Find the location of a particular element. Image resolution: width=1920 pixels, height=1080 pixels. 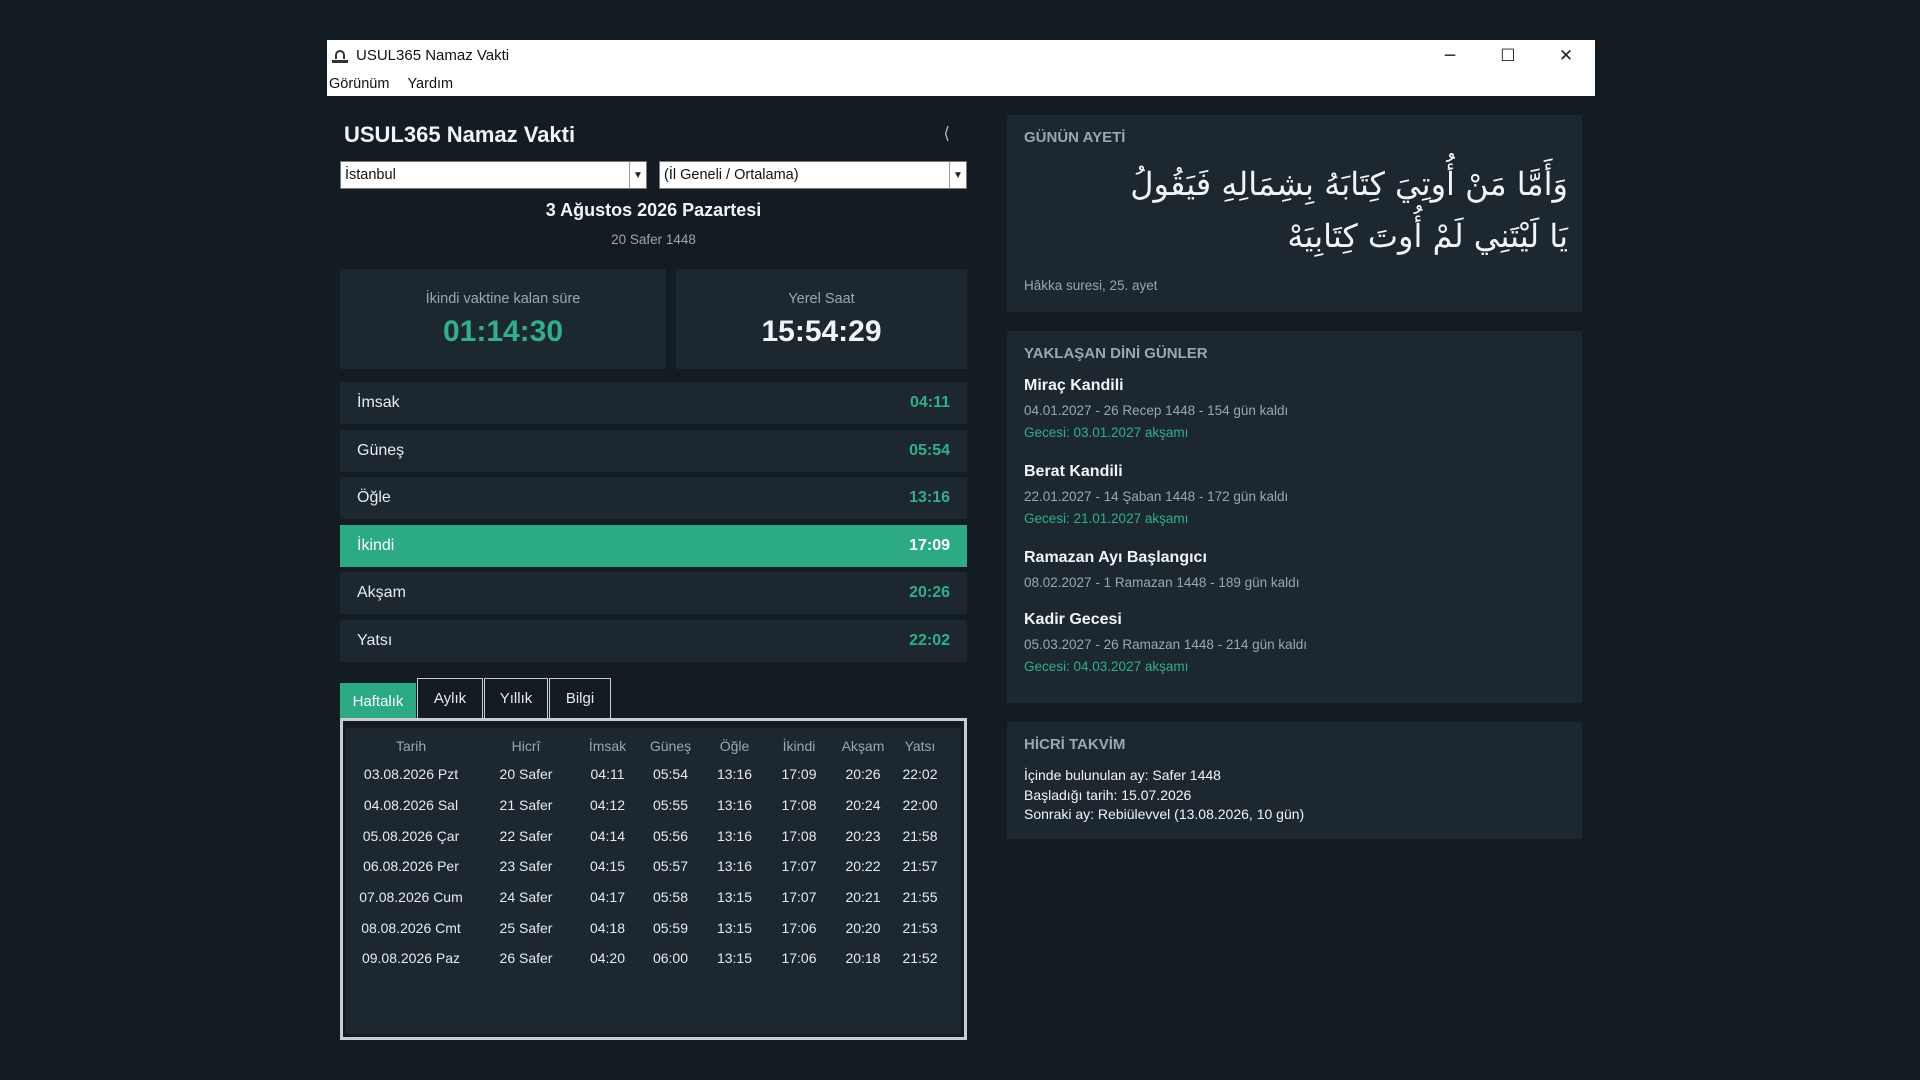

table-cell: 08.08.2026 Cmt is located at coordinates (411, 927).